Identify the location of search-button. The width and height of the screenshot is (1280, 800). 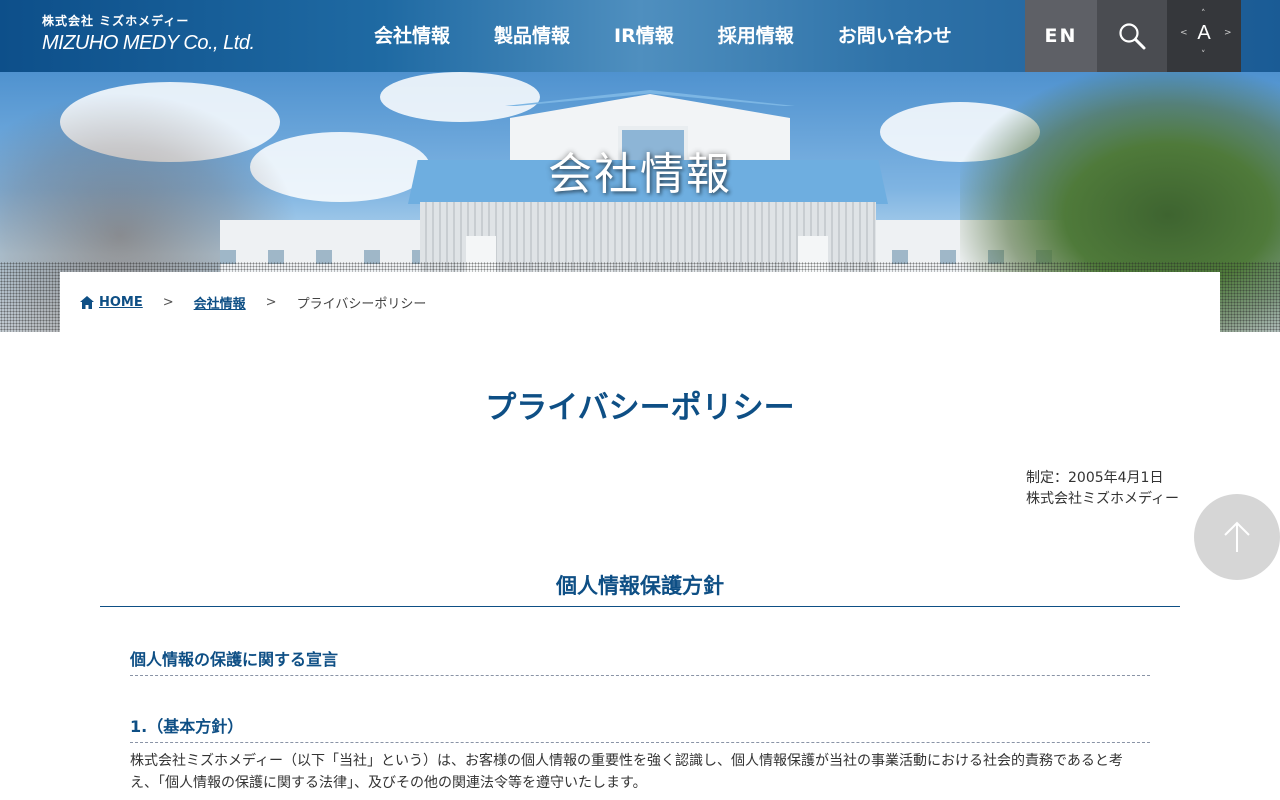
(1132, 36).